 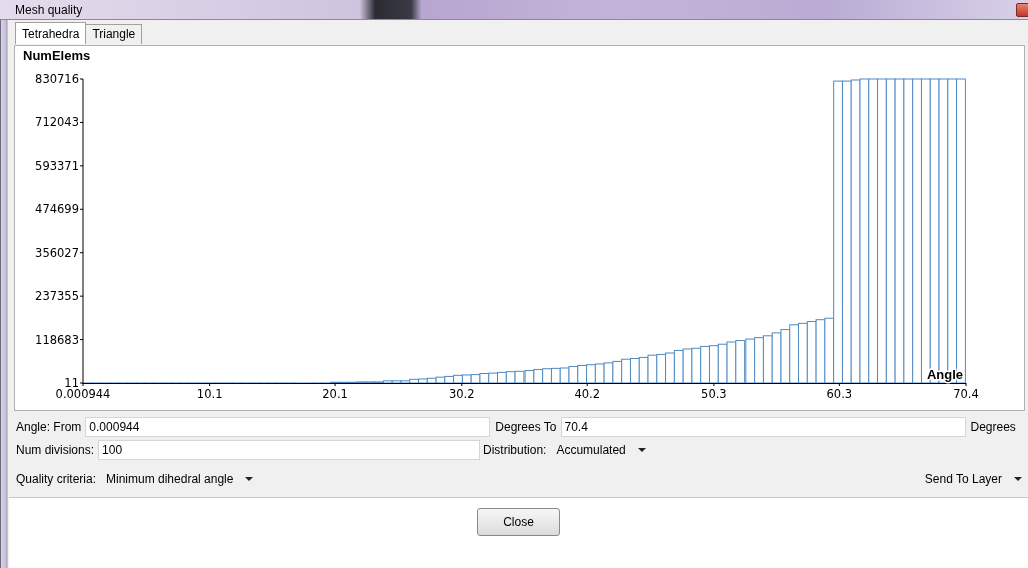 I want to click on y-tick-label: 11, so click(x=71, y=383).